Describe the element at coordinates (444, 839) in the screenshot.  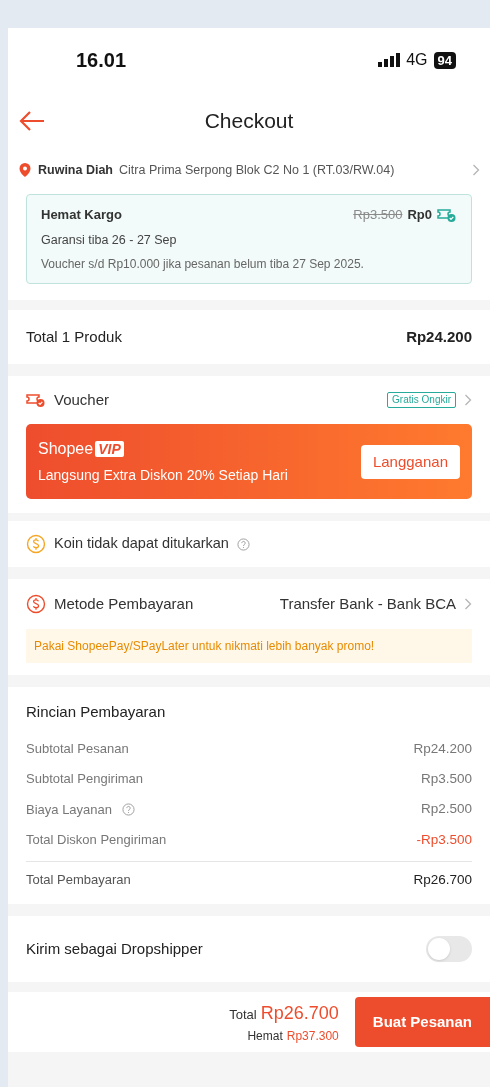
I see `detail-value: -Rp3.500` at that location.